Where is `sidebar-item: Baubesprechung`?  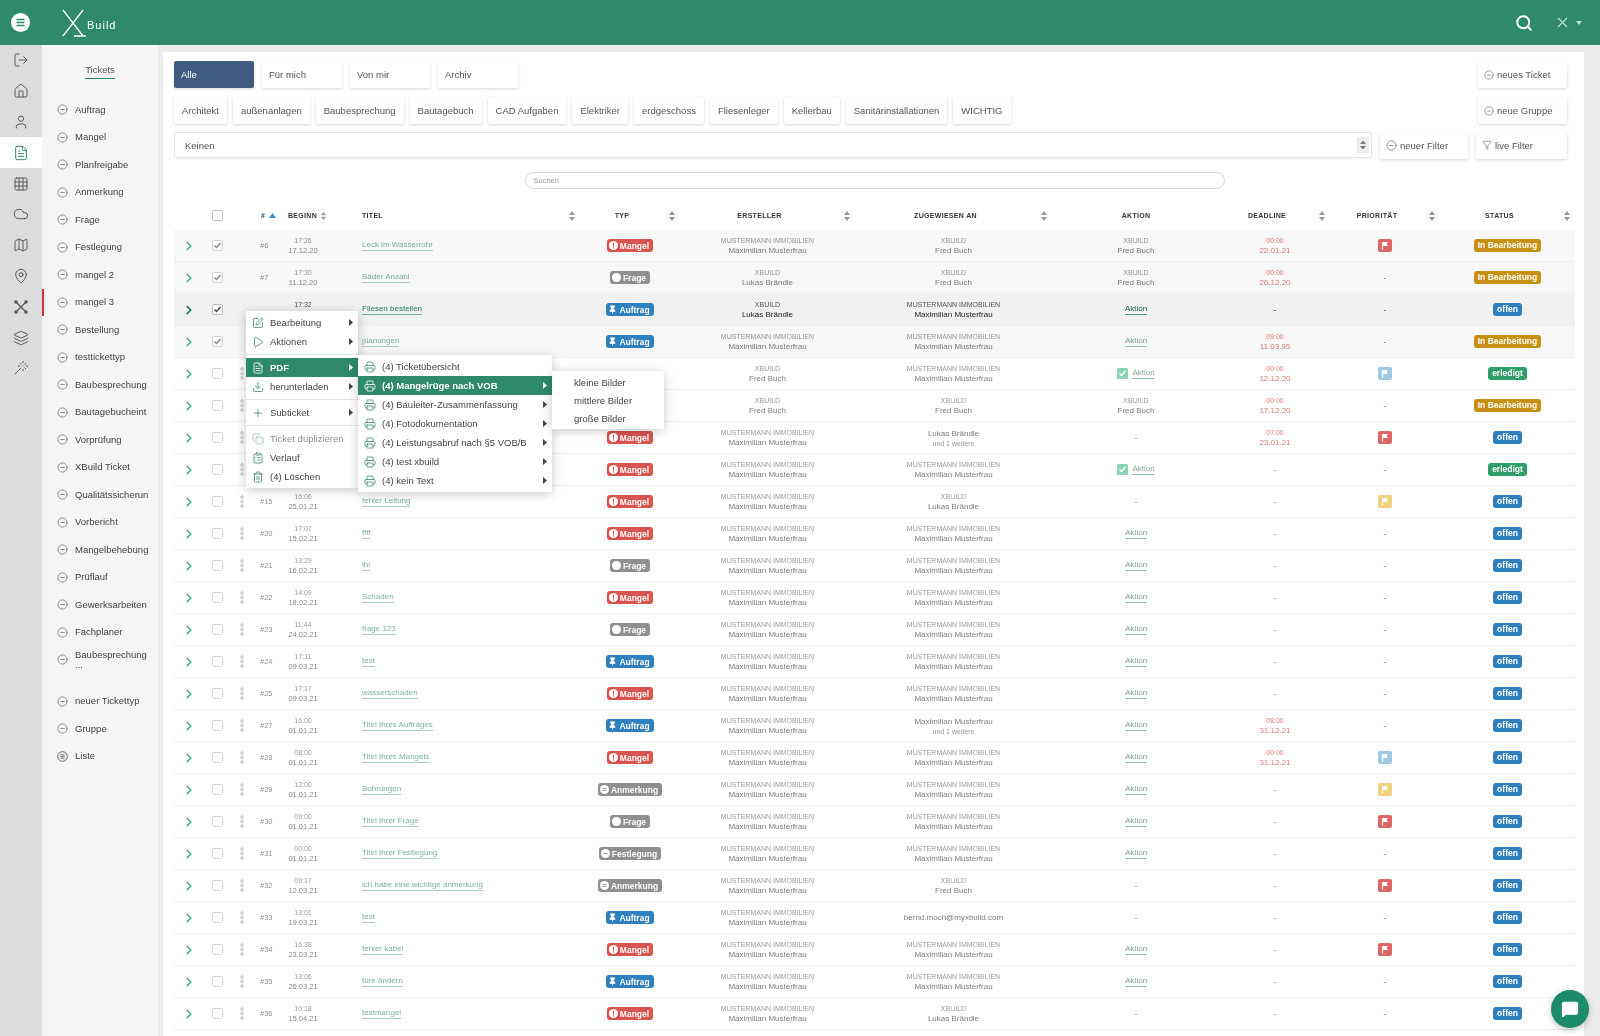
sidebar-item: Baubesprechung is located at coordinates (100, 385).